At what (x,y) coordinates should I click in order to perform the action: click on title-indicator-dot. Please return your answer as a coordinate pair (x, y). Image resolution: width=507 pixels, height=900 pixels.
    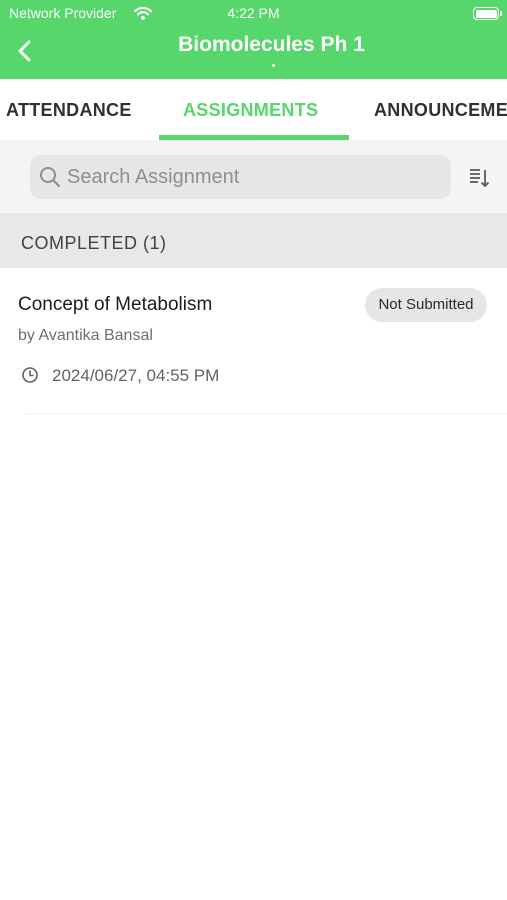
    Looking at the image, I should click on (273, 65).